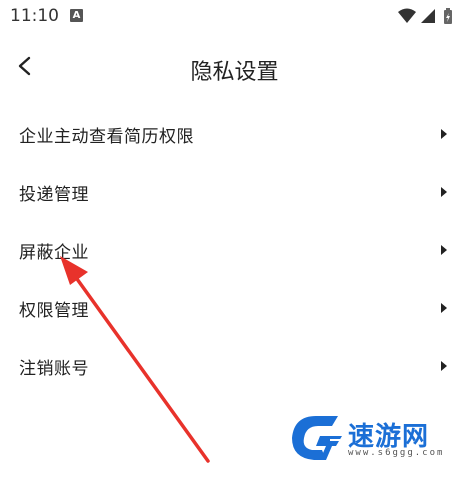 This screenshot has height=480, width=469. Describe the element at coordinates (234, 17) in the screenshot. I see `status-bar: 11:10 A` at that location.